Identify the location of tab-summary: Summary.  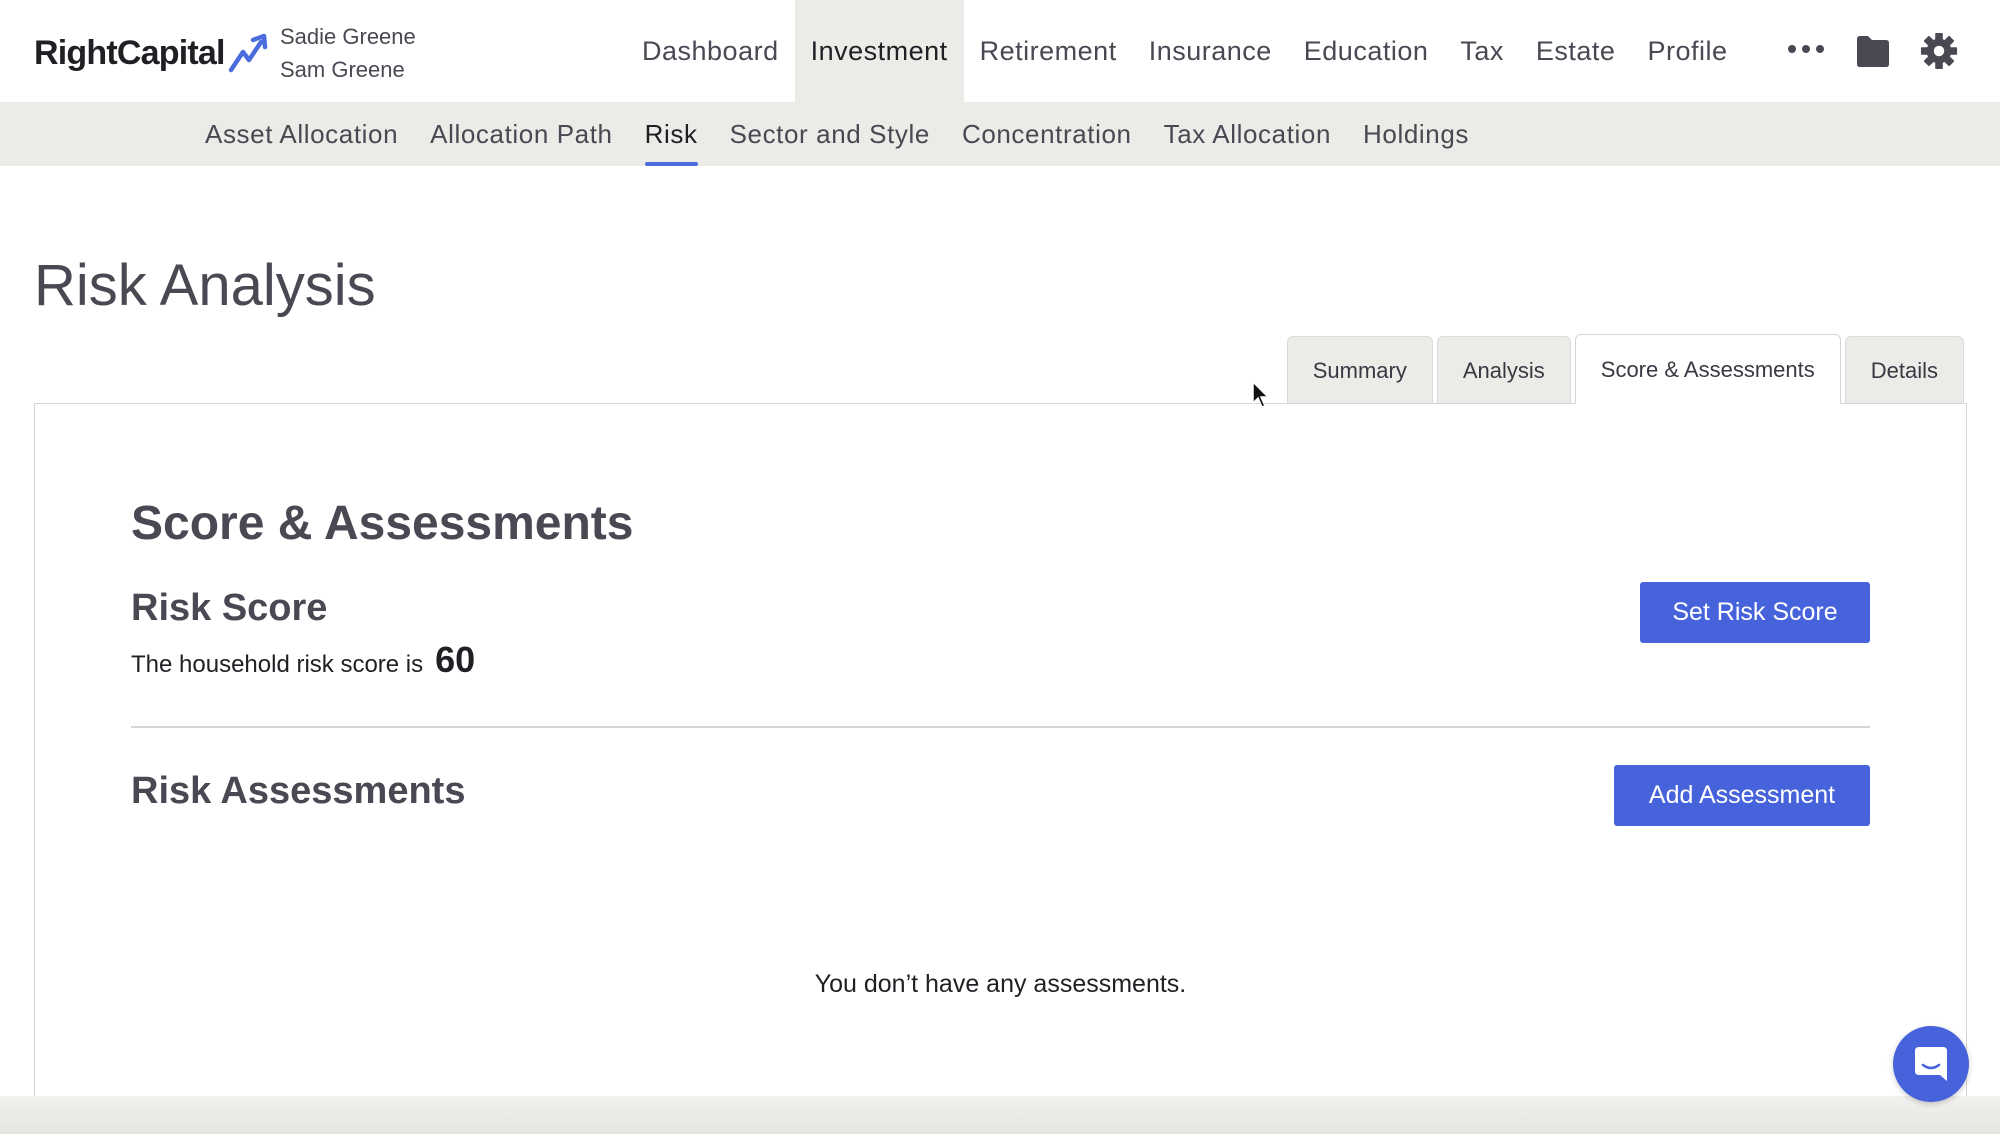
(1359, 370).